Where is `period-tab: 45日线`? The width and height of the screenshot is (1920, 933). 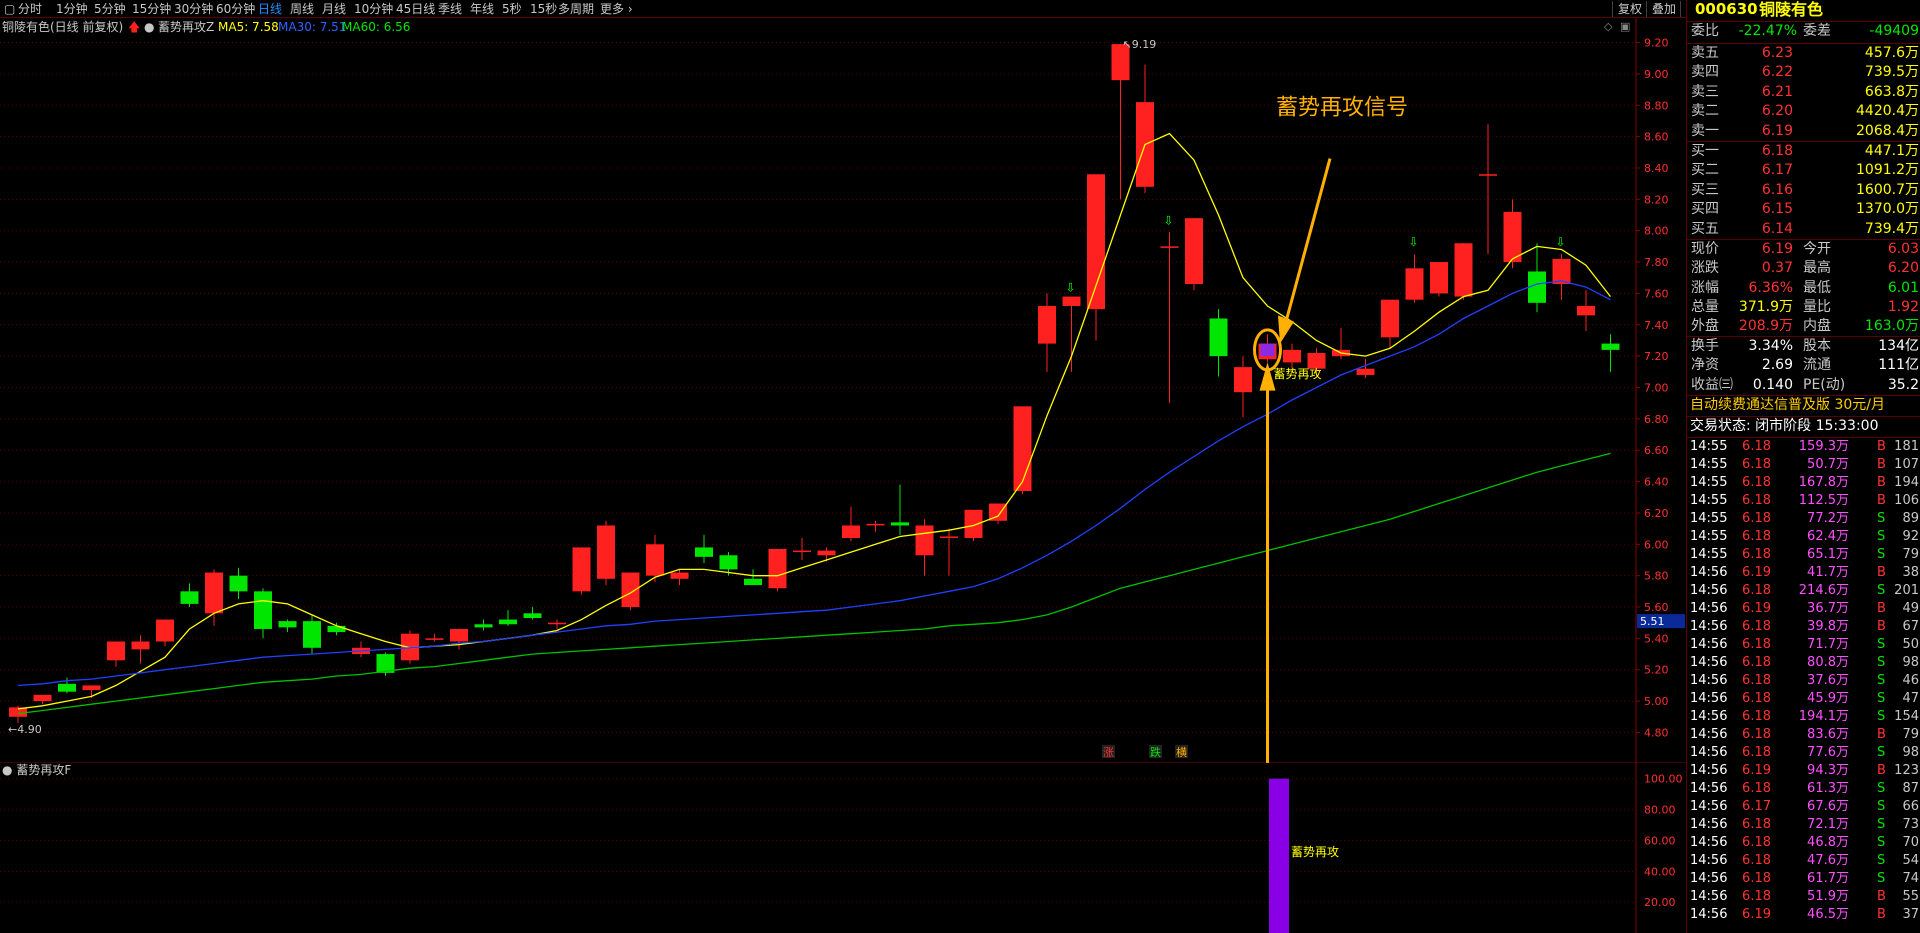
period-tab: 45日线 is located at coordinates (415, 9).